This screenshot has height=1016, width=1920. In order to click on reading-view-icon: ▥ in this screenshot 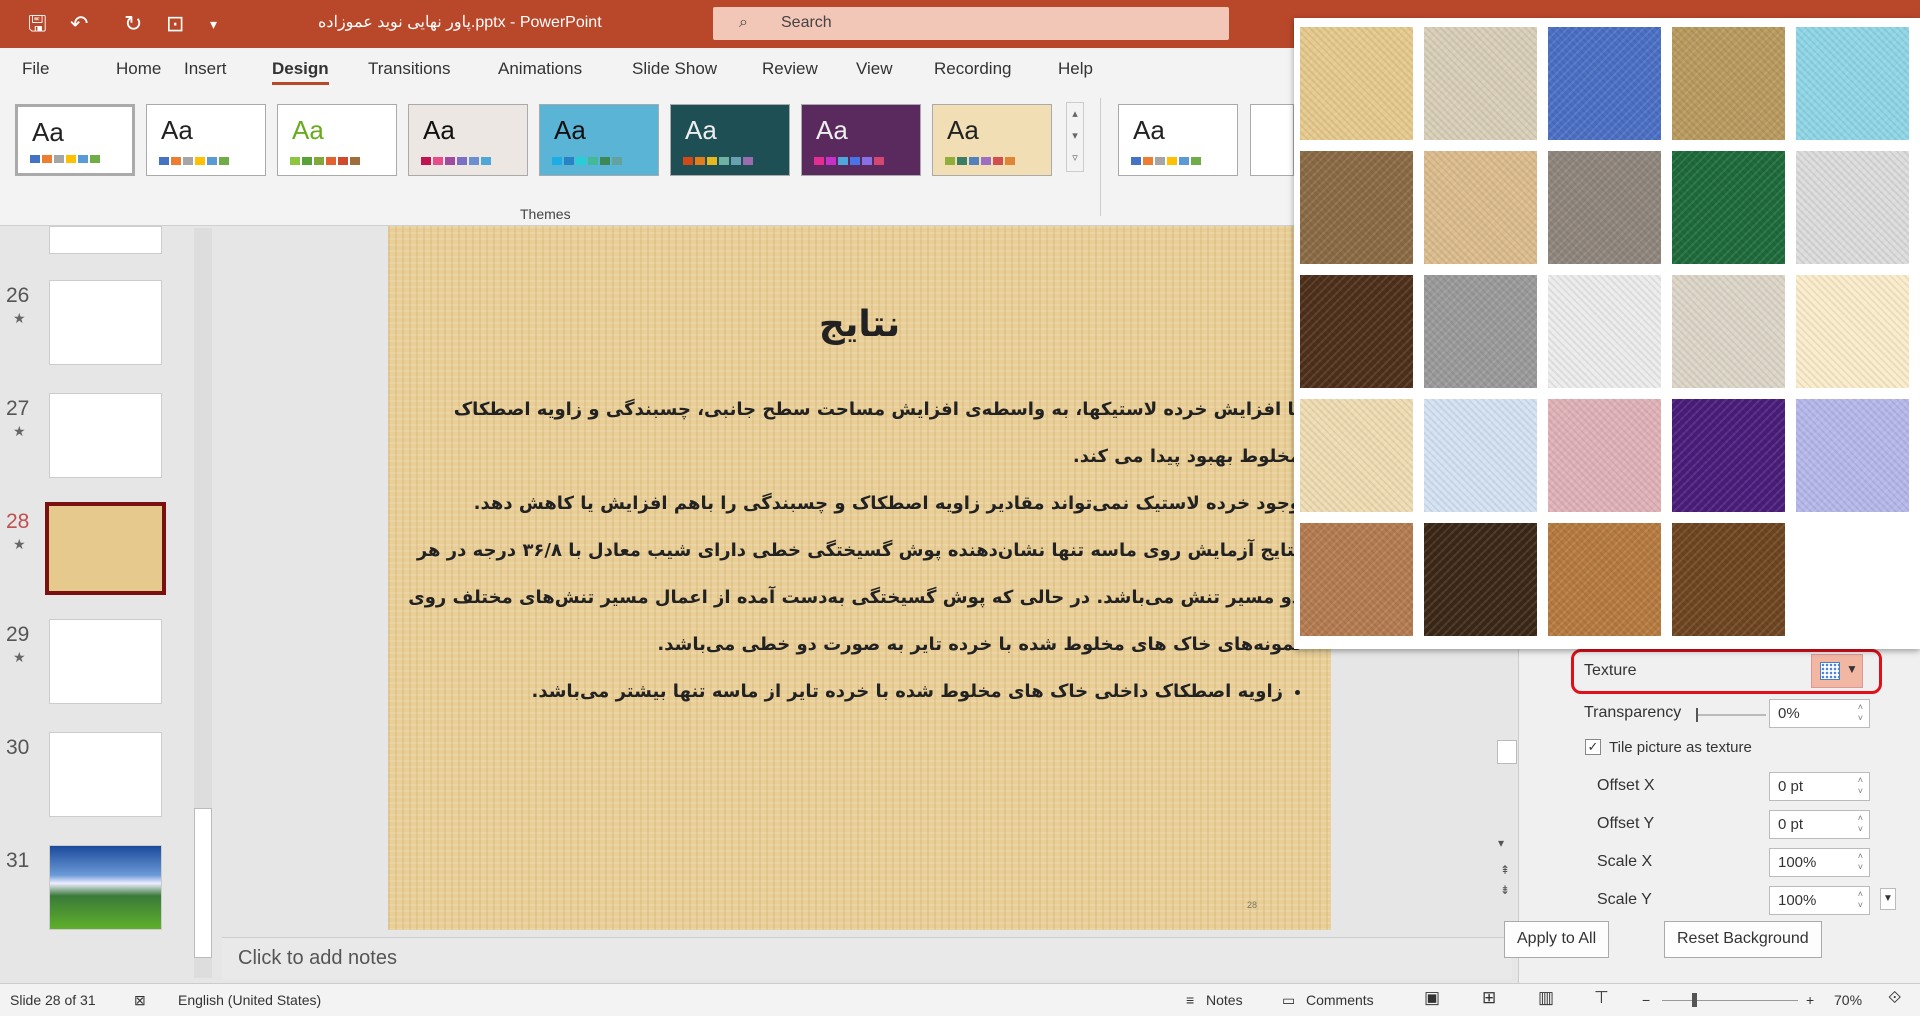, I will do `click(1546, 998)`.